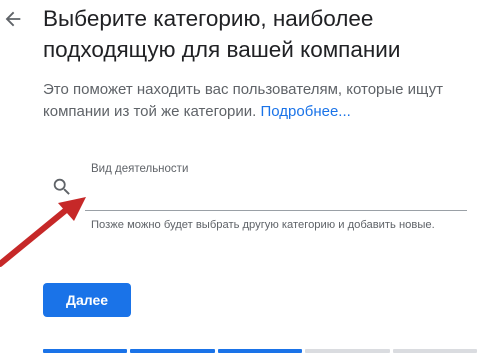 Image resolution: width=477 pixels, height=357 pixels. I want to click on category-field-label: Вид деятельности, so click(140, 169).